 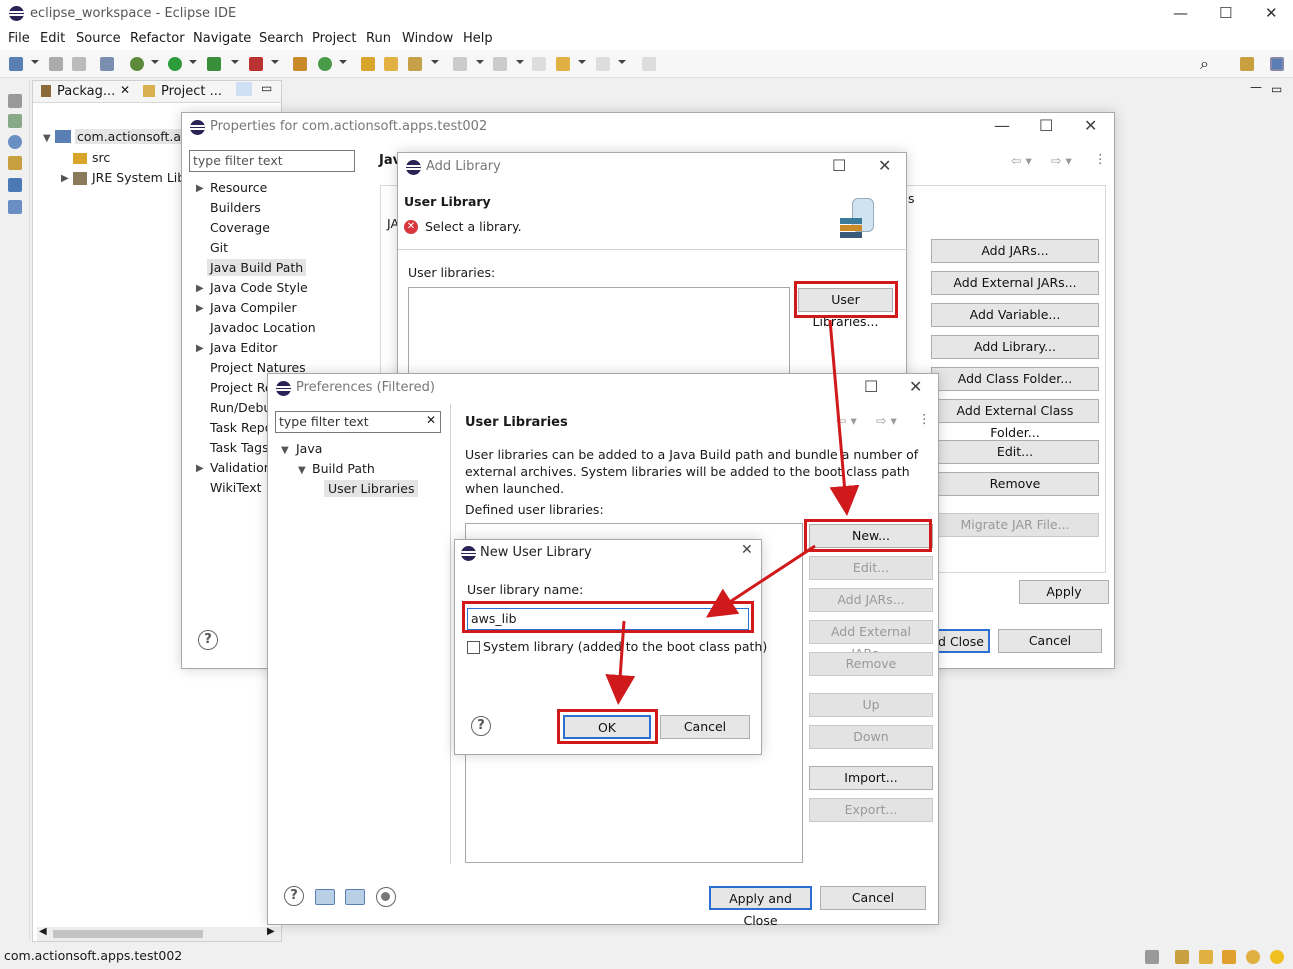 What do you see at coordinates (732, 512) in the screenshot?
I see `annotation-arrows` at bounding box center [732, 512].